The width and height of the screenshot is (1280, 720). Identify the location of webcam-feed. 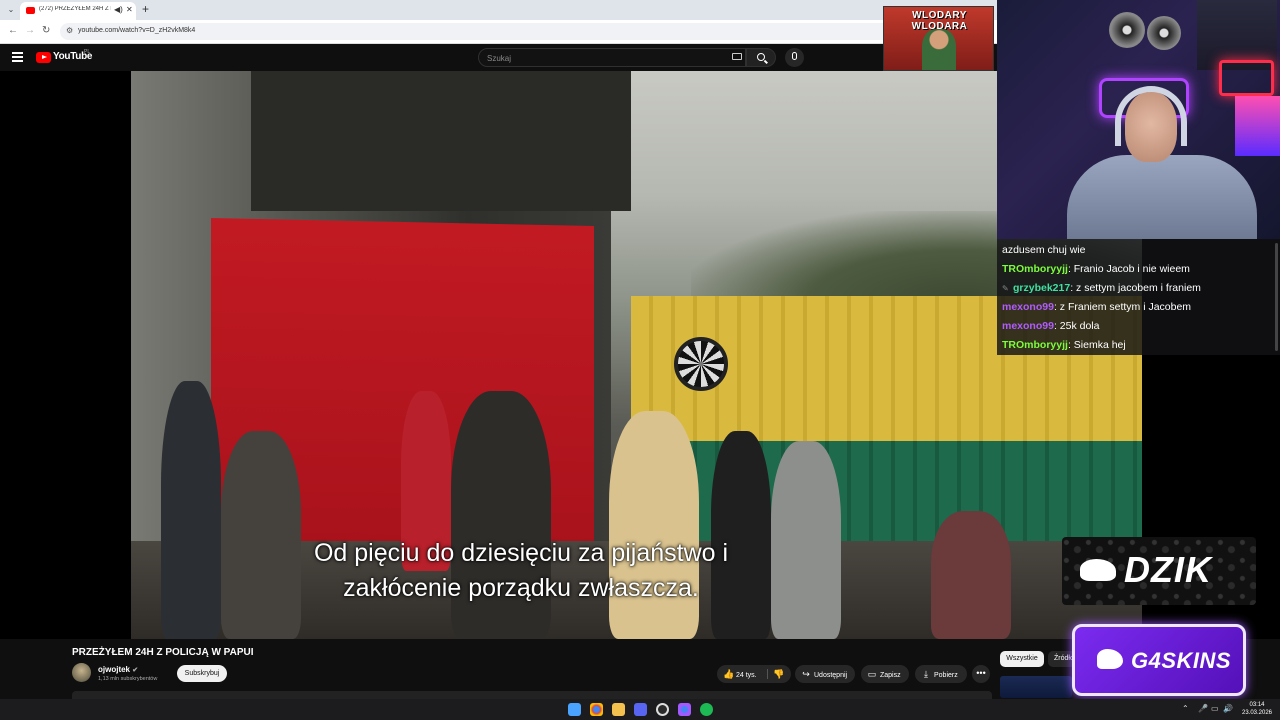
(1138, 119).